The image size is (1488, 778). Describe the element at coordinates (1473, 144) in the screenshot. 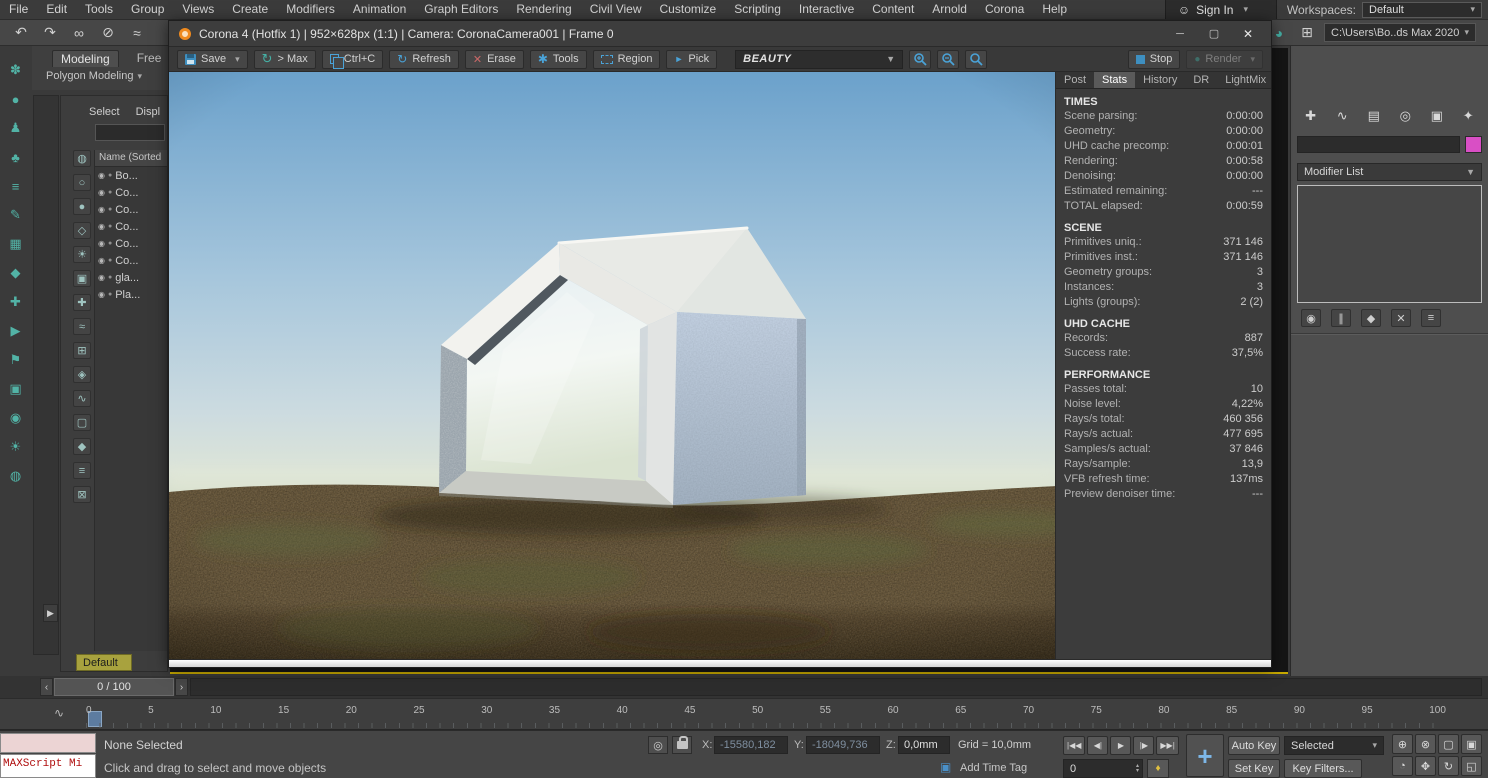

I see `object-color-swatch` at that location.